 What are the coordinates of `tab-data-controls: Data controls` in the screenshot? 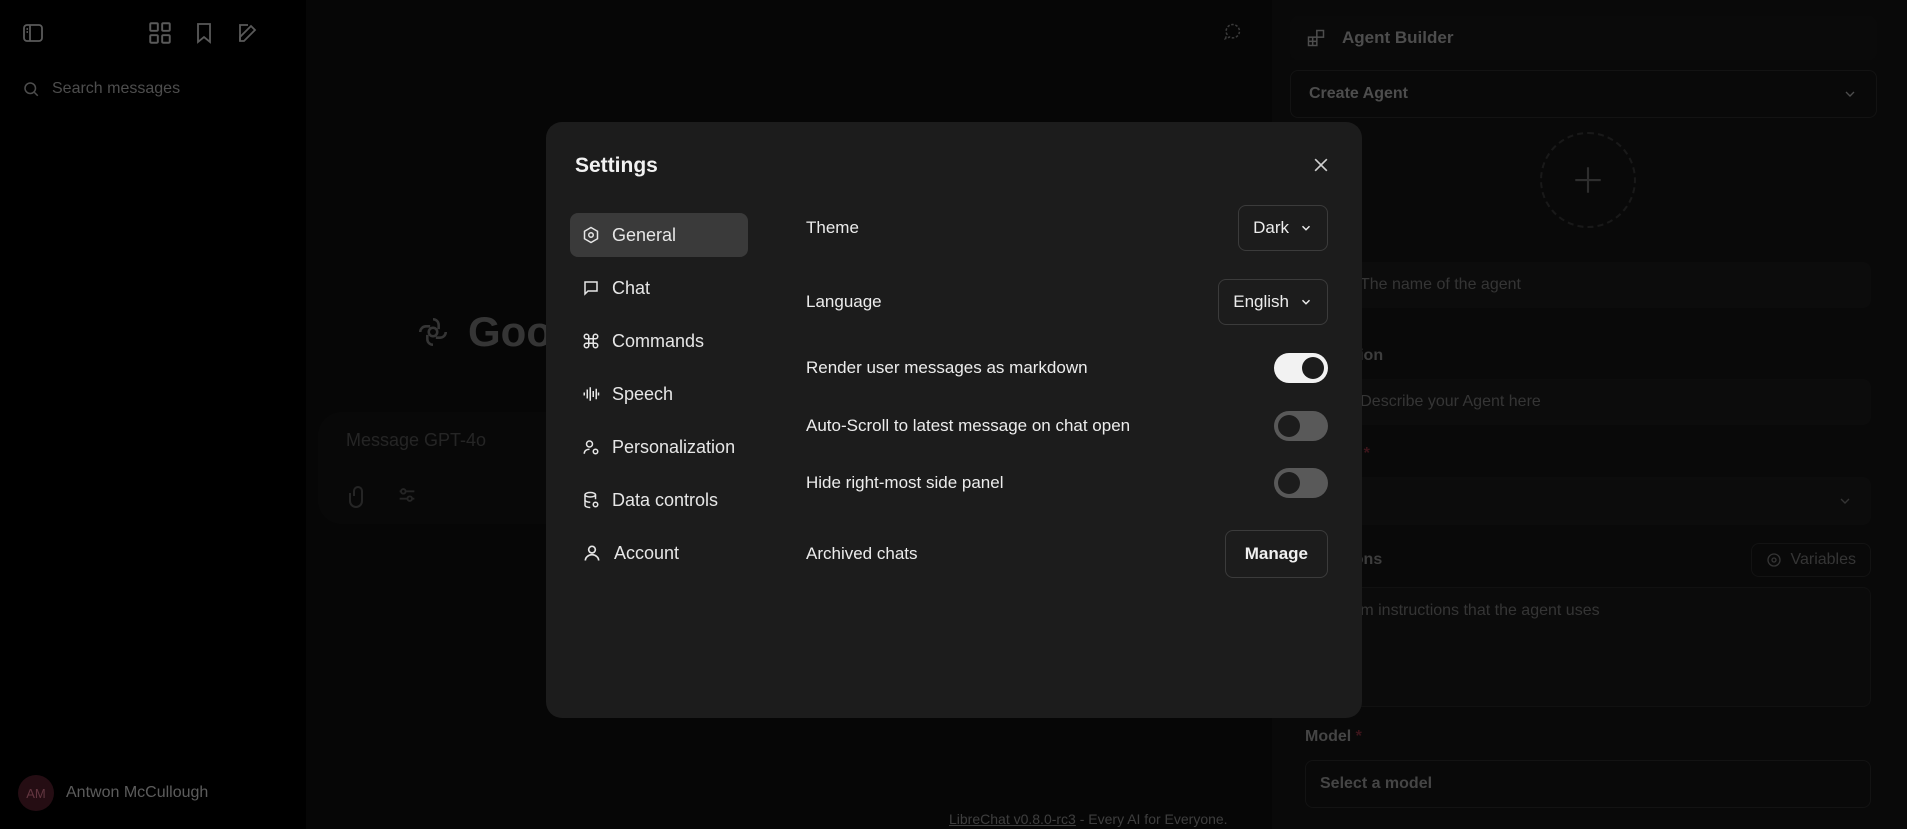 It's located at (659, 500).